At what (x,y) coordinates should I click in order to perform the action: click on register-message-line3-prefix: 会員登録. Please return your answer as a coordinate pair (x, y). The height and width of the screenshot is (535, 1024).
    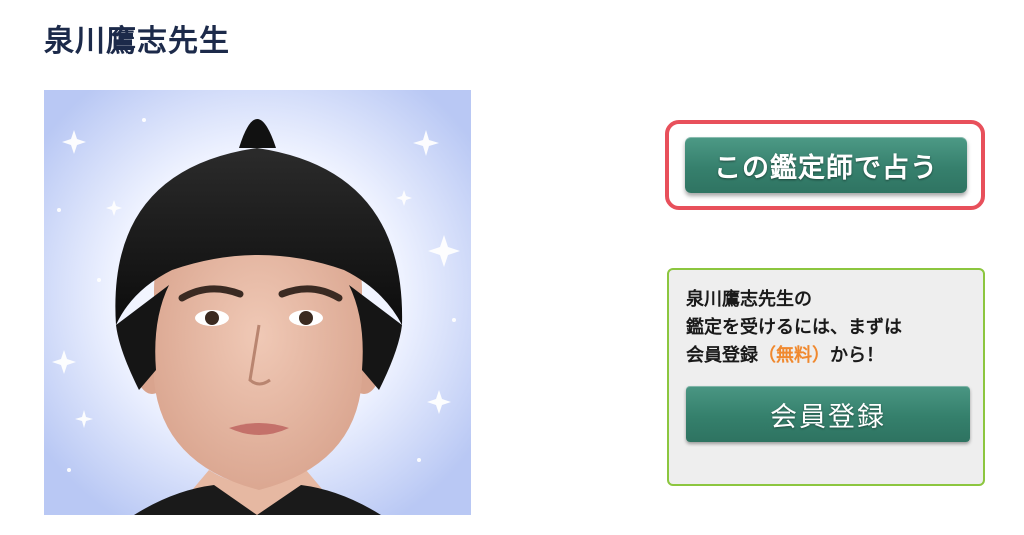
    Looking at the image, I should click on (722, 355).